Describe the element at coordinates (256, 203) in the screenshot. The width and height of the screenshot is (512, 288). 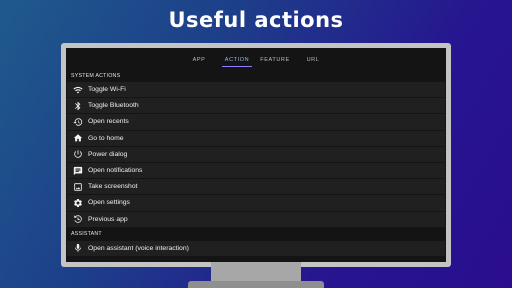
I see `action-open-settings: Open settings` at that location.